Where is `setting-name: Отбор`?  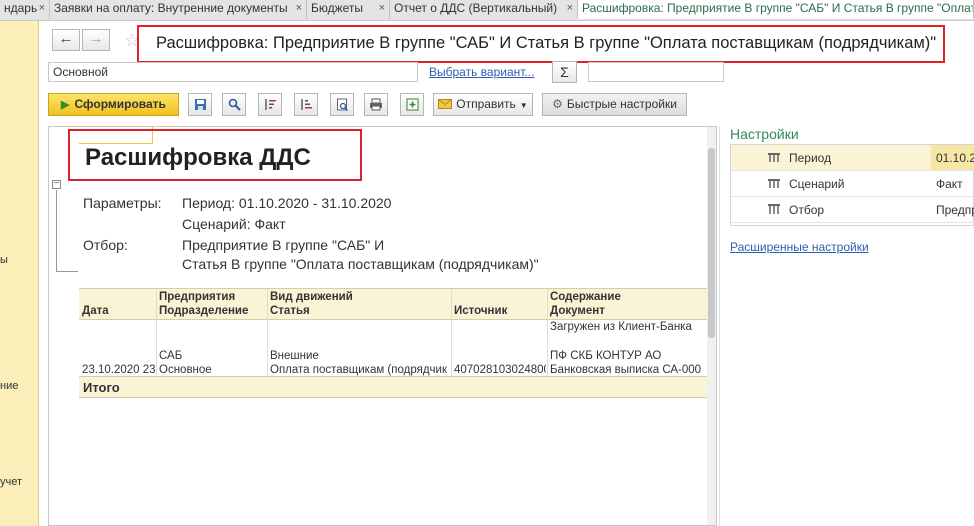
setting-name: Отбор is located at coordinates (807, 210).